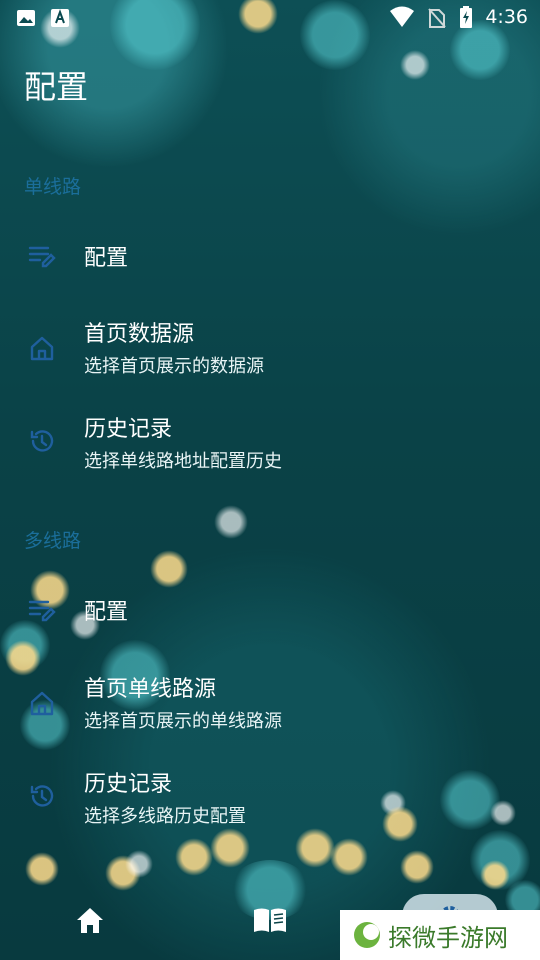 This screenshot has width=540, height=960. I want to click on item-title: 首页数据源, so click(139, 334).